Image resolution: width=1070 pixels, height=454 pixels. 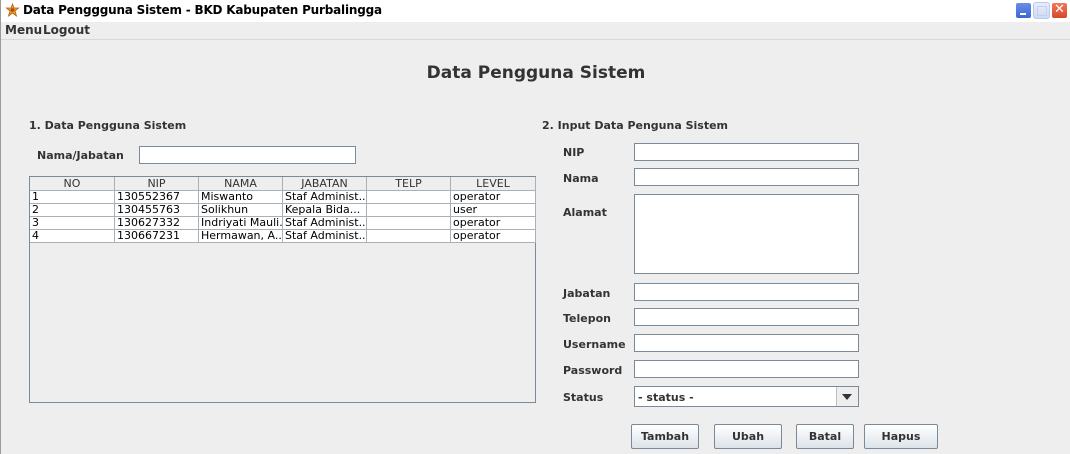 I want to click on tambah-button: Tambah, so click(x=665, y=436).